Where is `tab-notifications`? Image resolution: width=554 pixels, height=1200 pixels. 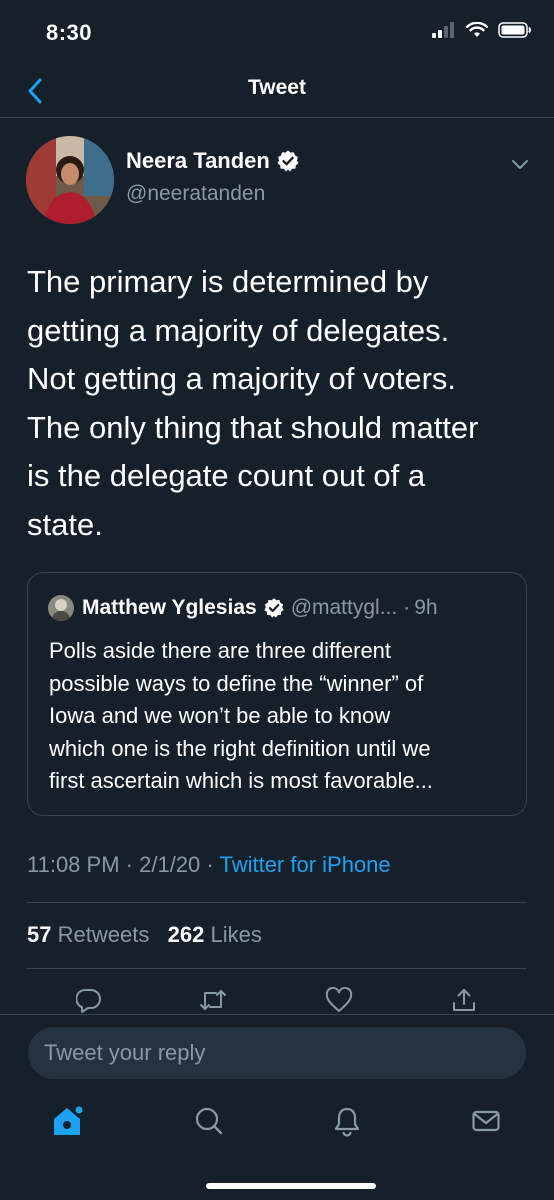 tab-notifications is located at coordinates (347, 1121).